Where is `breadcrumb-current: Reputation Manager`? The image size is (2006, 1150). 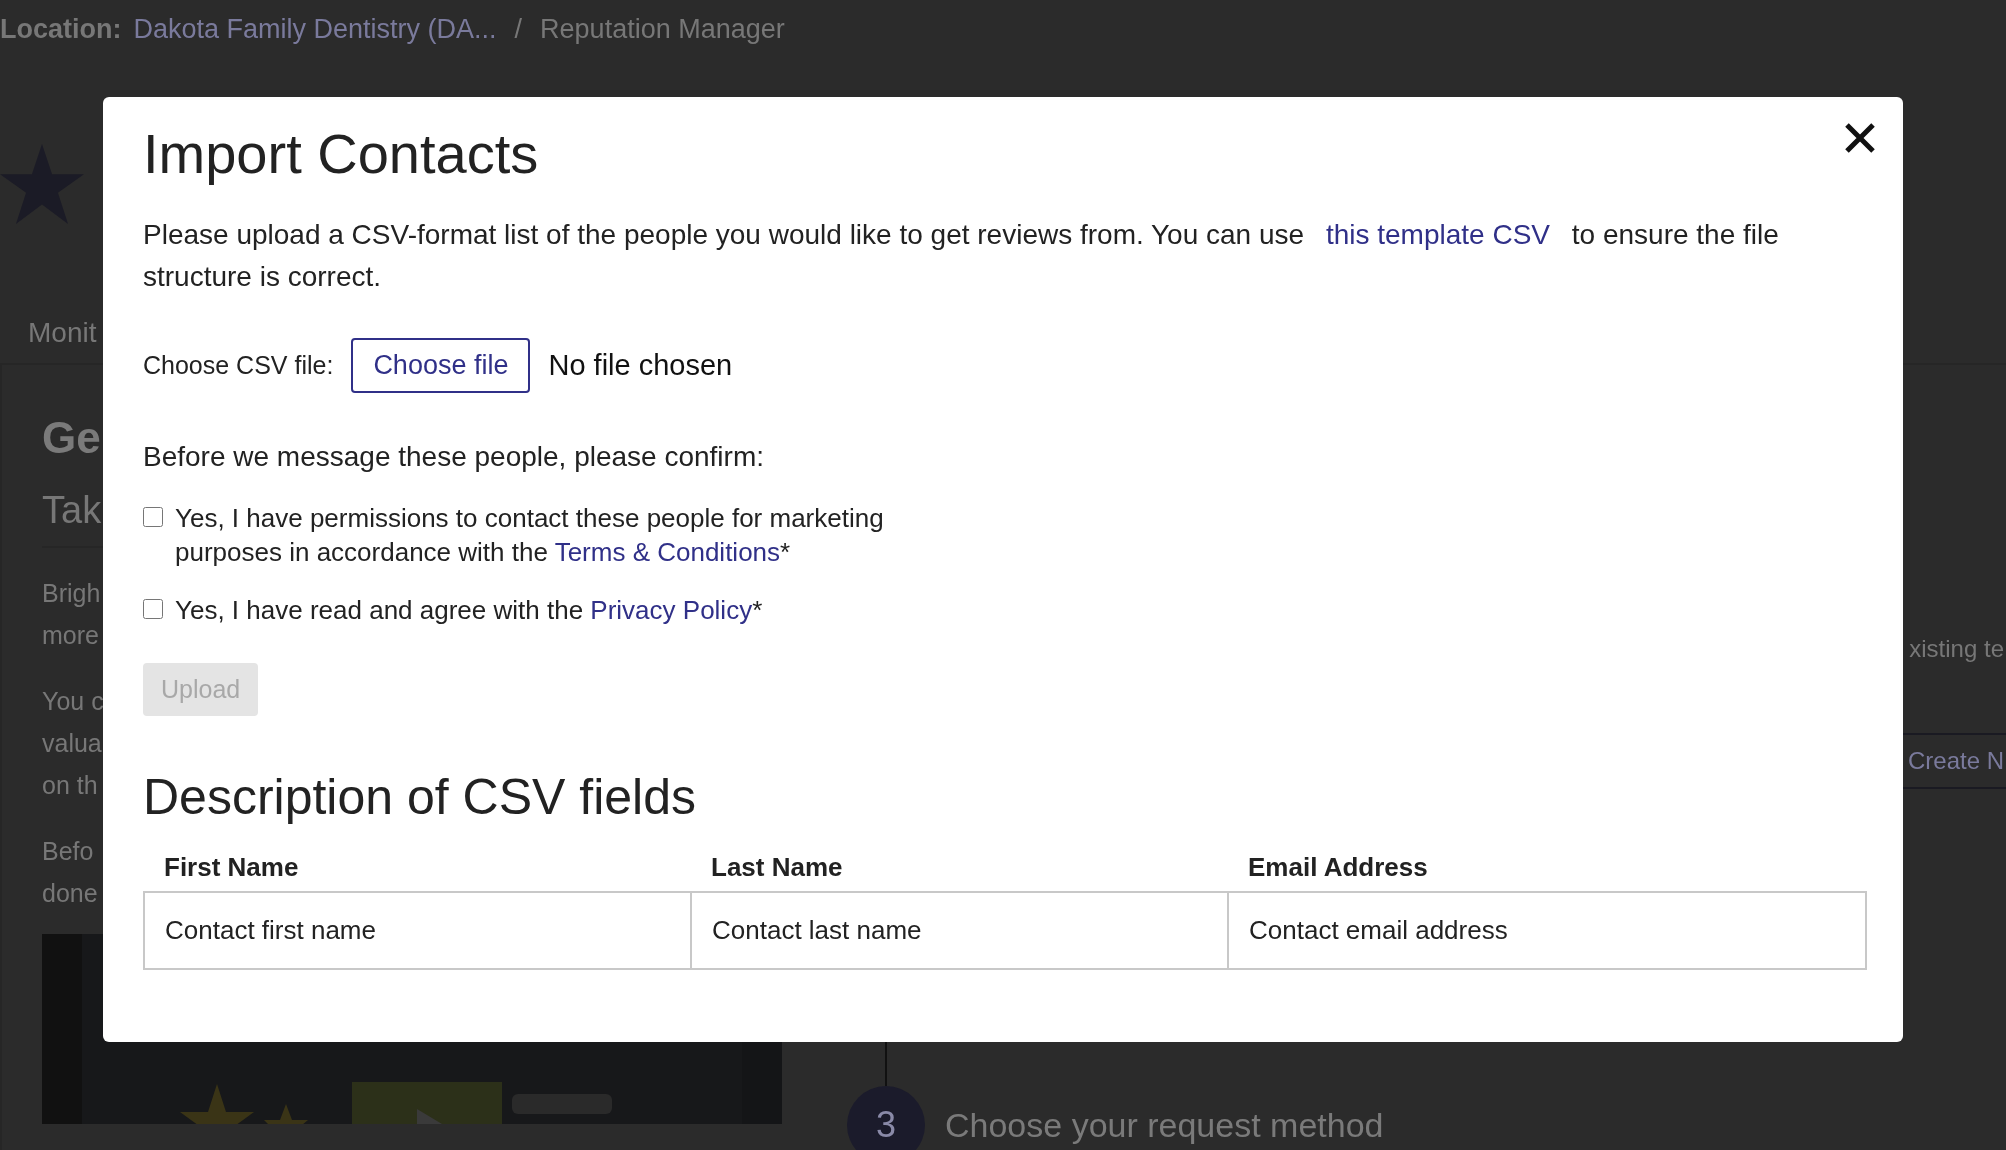
breadcrumb-current: Reputation Manager is located at coordinates (662, 29).